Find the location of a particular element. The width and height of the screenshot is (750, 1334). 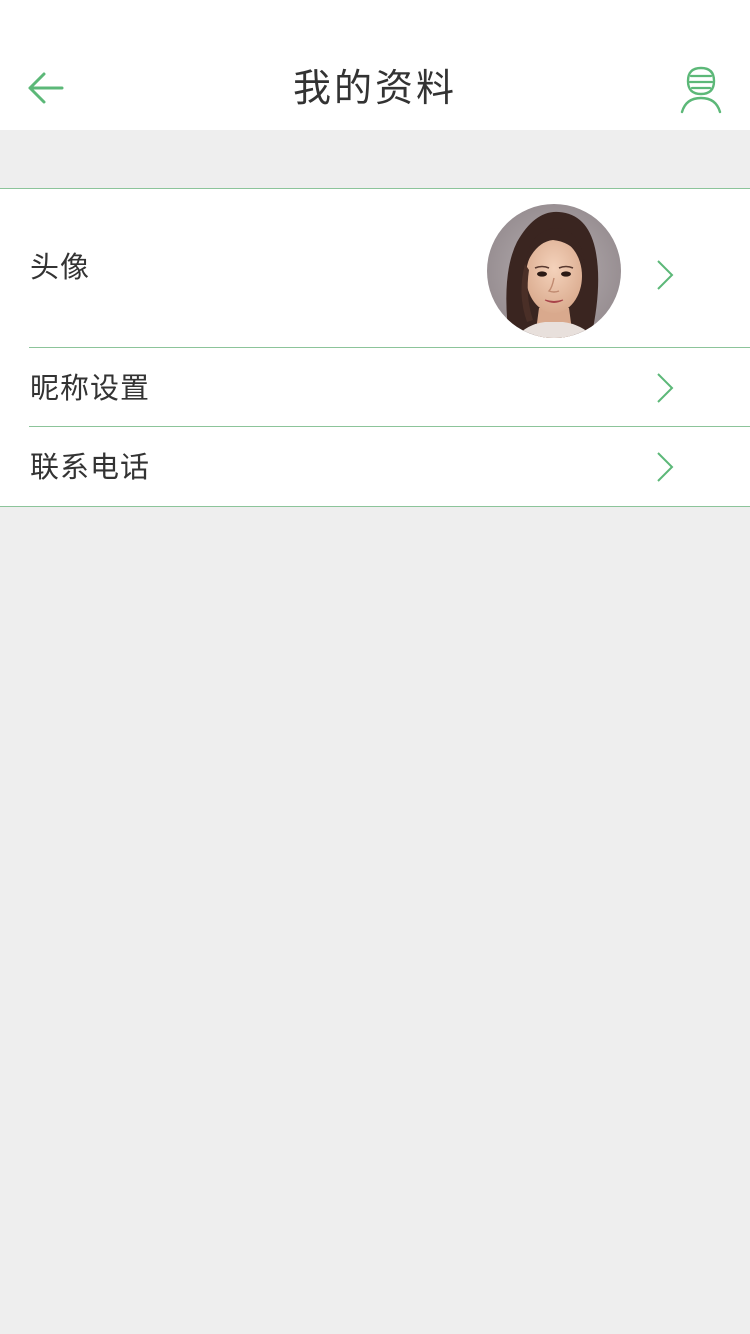

phone-label: 联系电话 is located at coordinates (90, 467).